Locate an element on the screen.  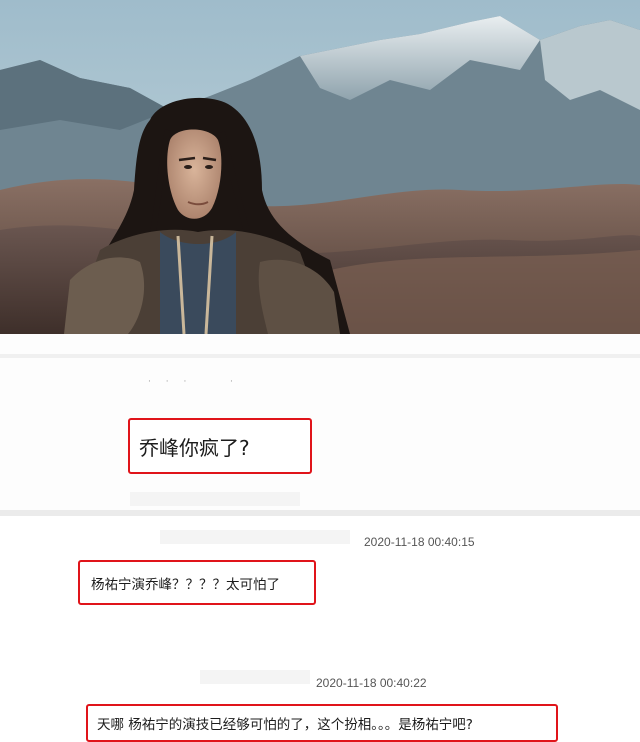
highlighted-comment: 乔峰你疯了? is located at coordinates (220, 446).